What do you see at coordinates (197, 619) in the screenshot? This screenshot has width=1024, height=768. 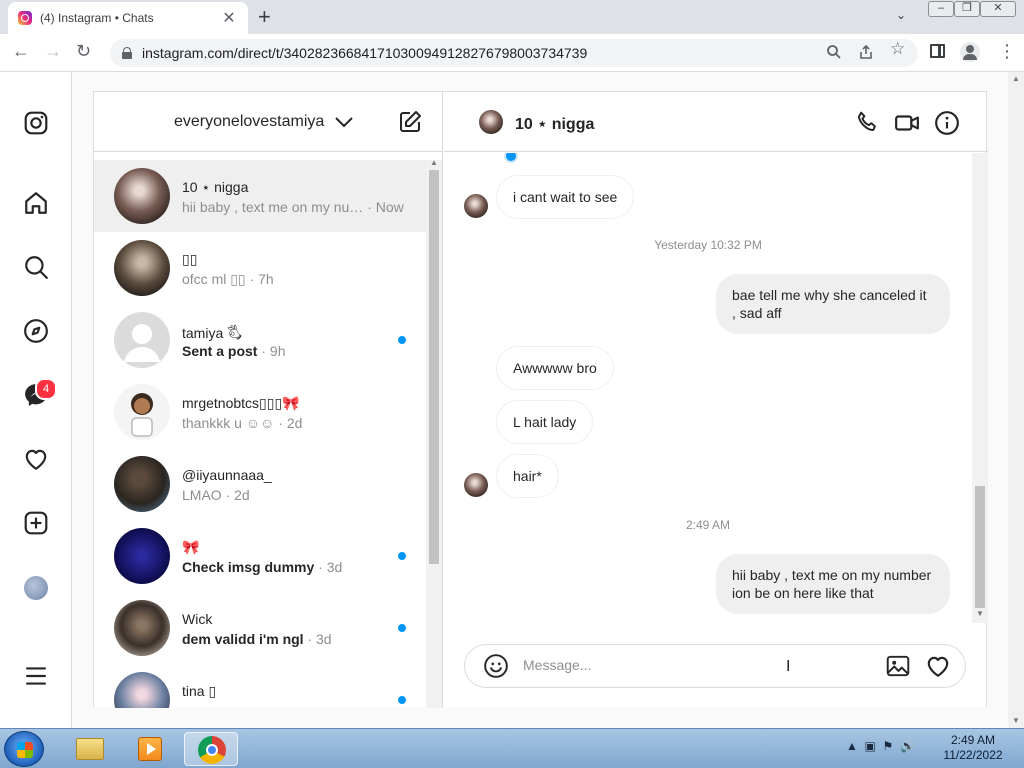 I see `thread-name: Wick` at bounding box center [197, 619].